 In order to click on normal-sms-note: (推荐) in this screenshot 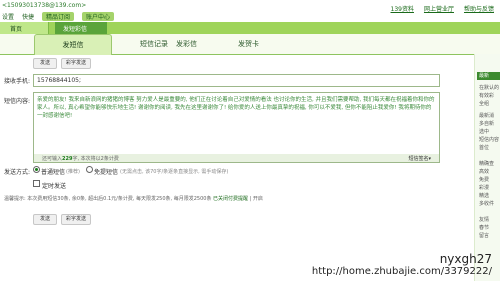, I will do `click(73, 172)`.